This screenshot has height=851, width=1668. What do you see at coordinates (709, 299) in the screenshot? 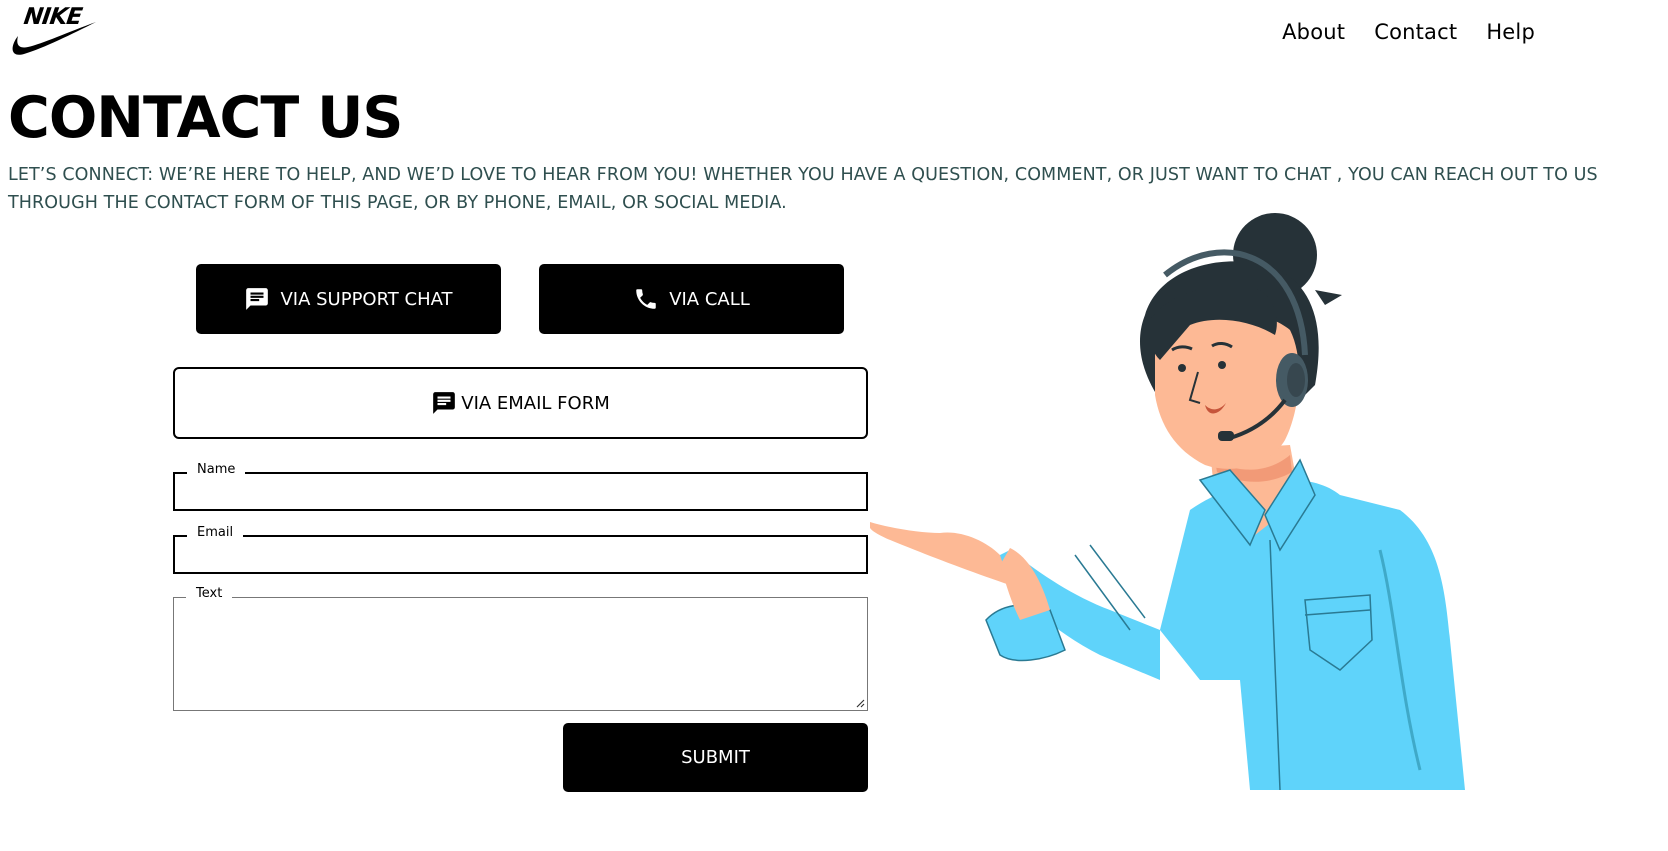
I see `call-label: VIA CALL` at bounding box center [709, 299].